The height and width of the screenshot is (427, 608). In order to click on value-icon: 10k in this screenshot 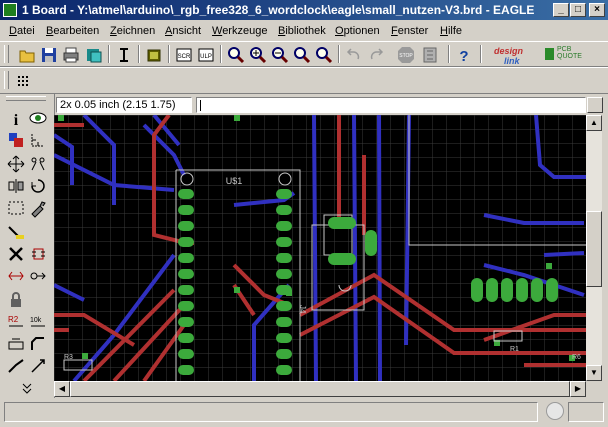, I will do `click(38, 322)`.